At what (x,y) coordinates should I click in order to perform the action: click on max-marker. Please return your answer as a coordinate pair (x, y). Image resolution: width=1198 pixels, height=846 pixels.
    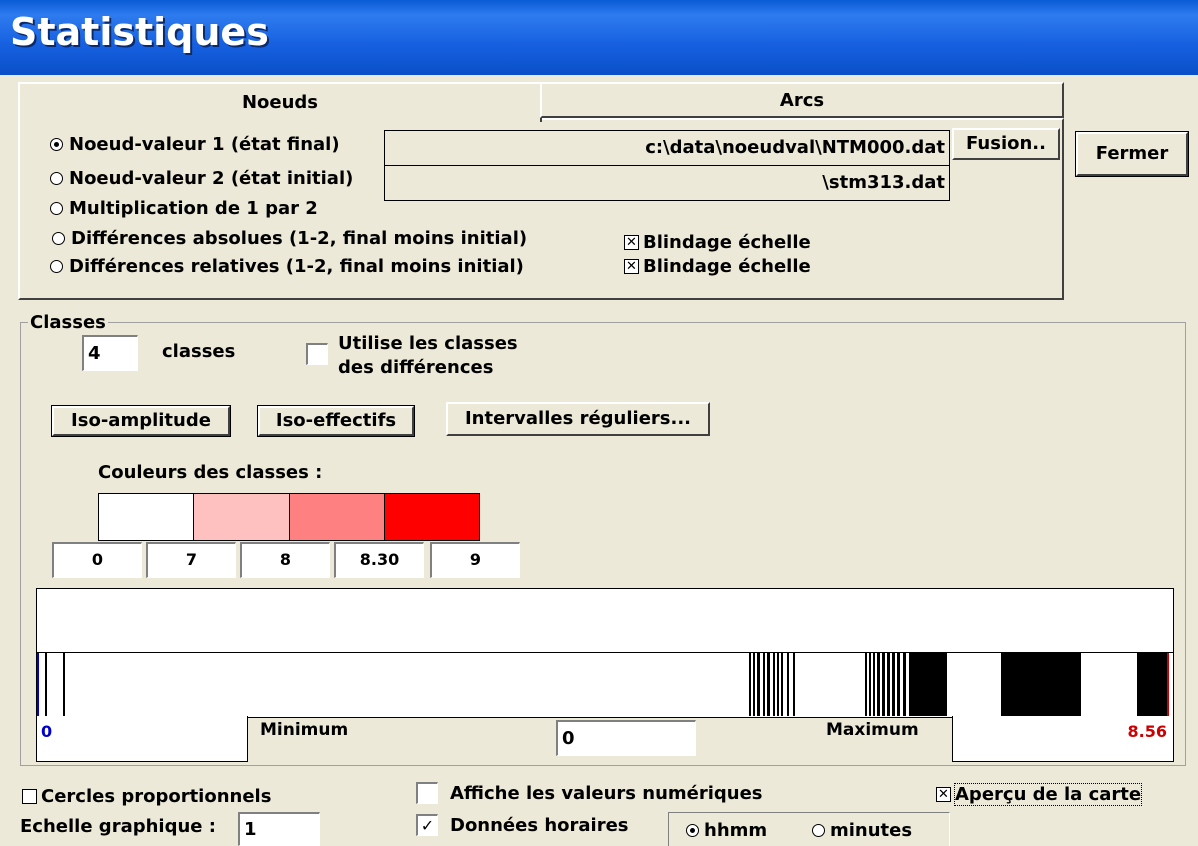
    Looking at the image, I should click on (1168, 684).